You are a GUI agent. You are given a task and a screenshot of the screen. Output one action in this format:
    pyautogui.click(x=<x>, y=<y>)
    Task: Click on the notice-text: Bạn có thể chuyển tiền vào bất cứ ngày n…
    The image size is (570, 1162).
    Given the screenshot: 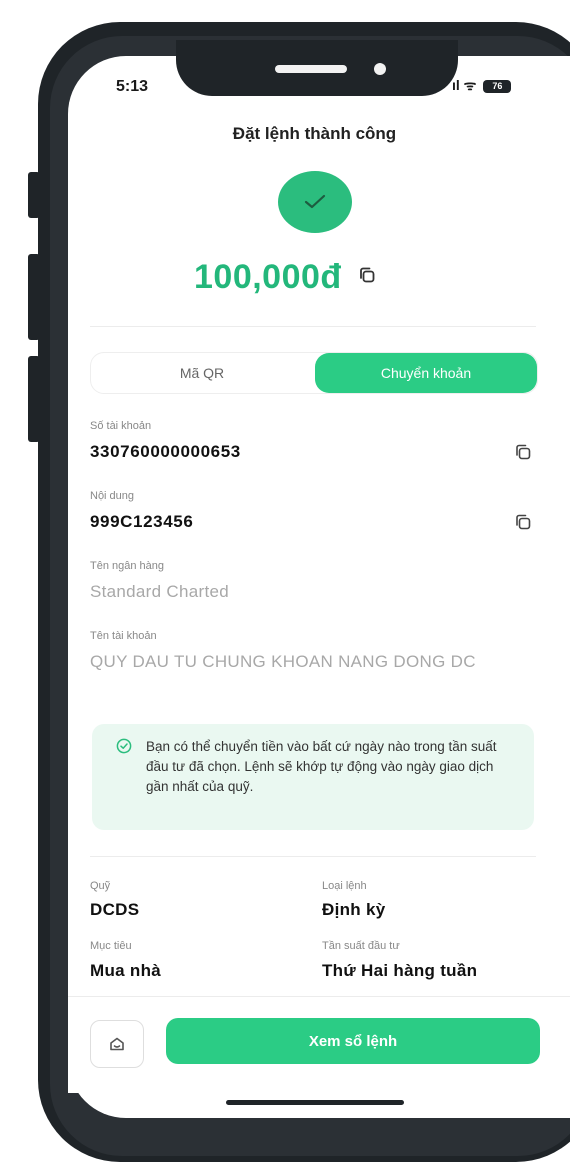 What is the action you would take?
    pyautogui.click(x=321, y=766)
    